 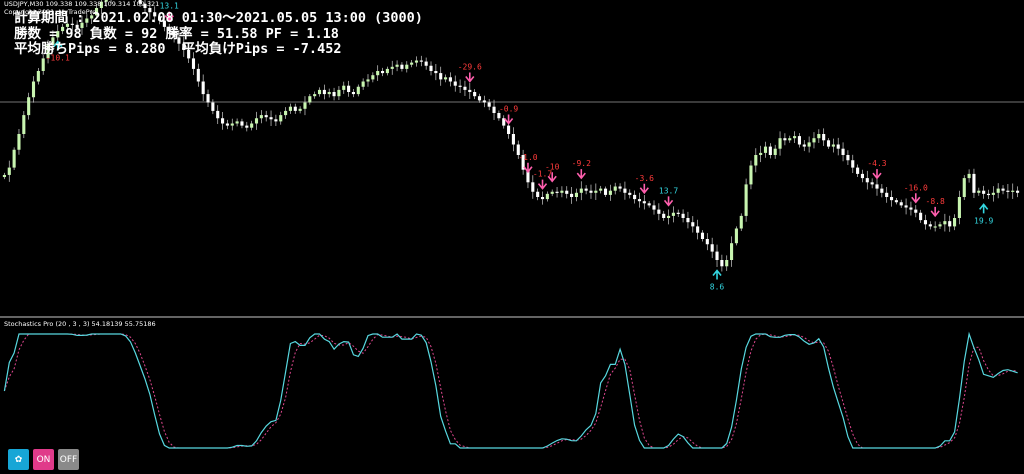 I want to click on trade-result-label: -16.0, so click(x=916, y=187).